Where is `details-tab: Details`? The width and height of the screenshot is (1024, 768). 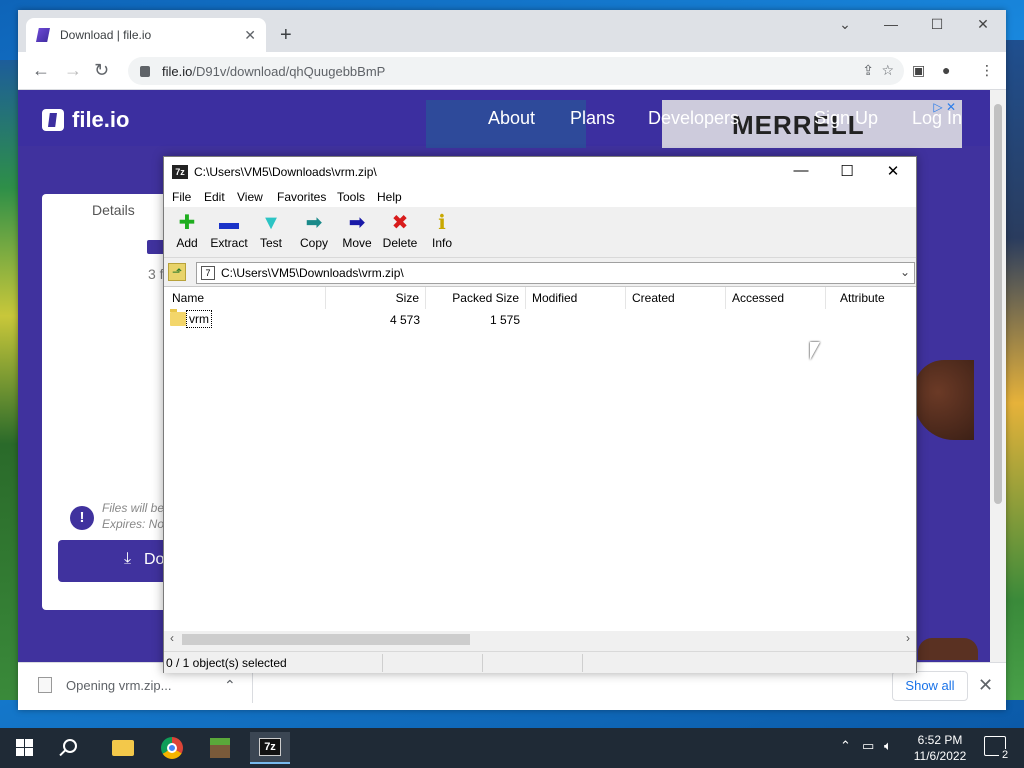
details-tab: Details is located at coordinates (113, 210).